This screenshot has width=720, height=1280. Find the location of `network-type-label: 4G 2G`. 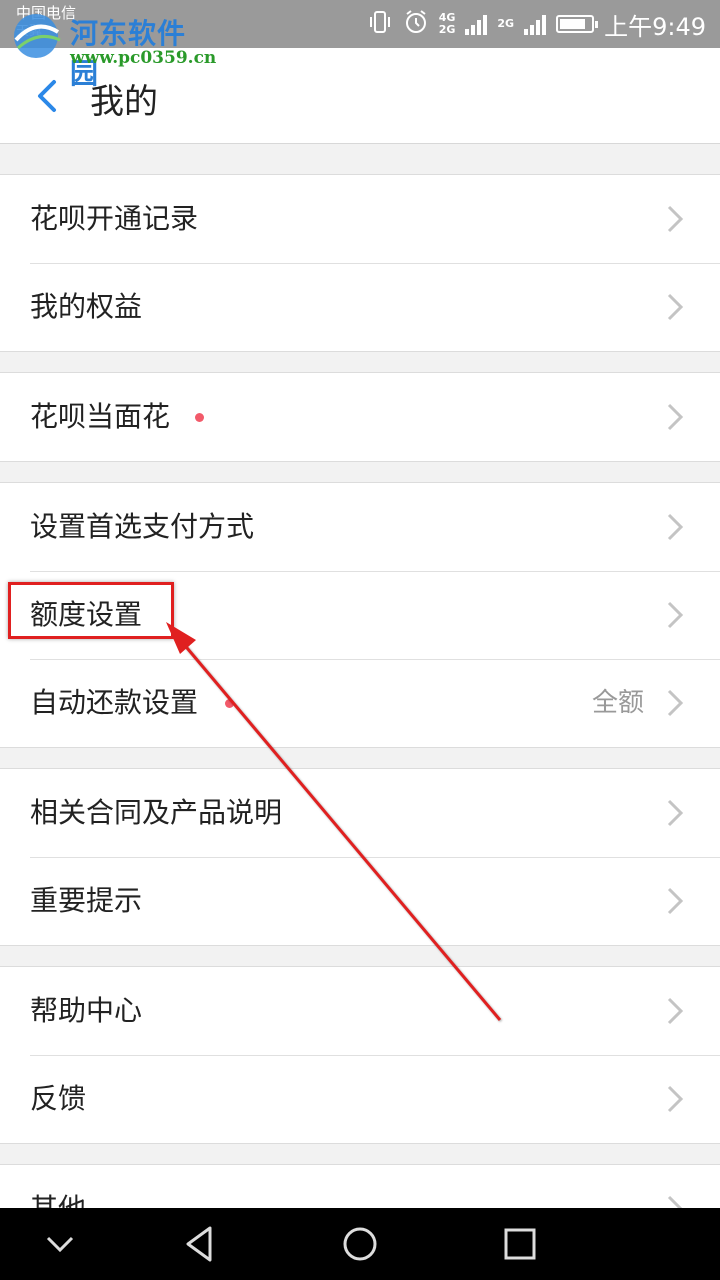

network-type-label: 4G 2G is located at coordinates (447, 24).